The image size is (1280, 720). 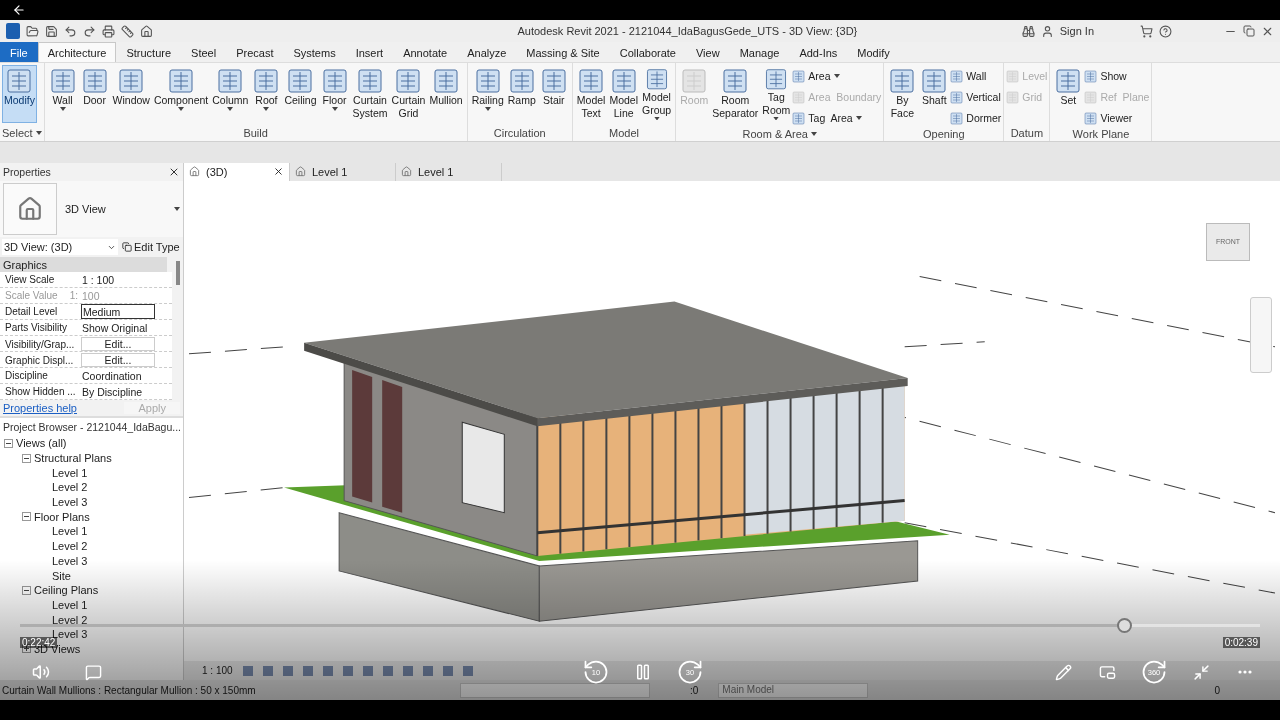 What do you see at coordinates (89, 31) in the screenshot?
I see `redo-icon` at bounding box center [89, 31].